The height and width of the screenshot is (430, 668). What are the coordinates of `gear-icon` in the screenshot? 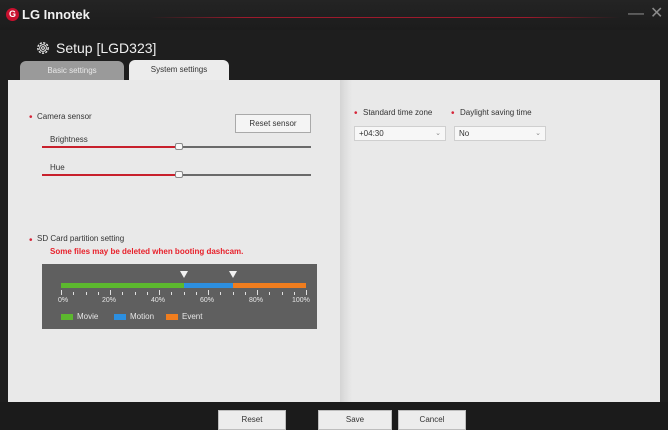 It's located at (43, 48).